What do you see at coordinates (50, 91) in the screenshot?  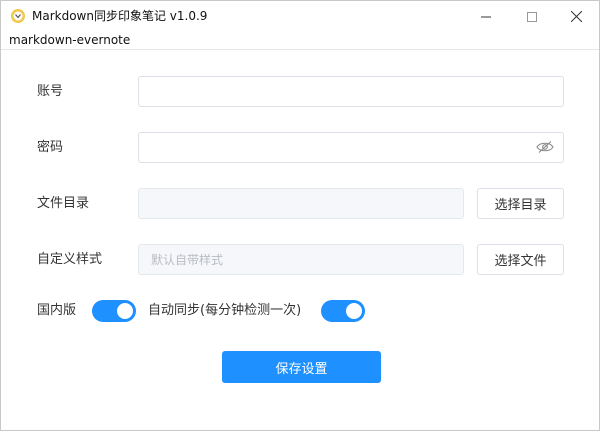 I see `account-label: 账号` at bounding box center [50, 91].